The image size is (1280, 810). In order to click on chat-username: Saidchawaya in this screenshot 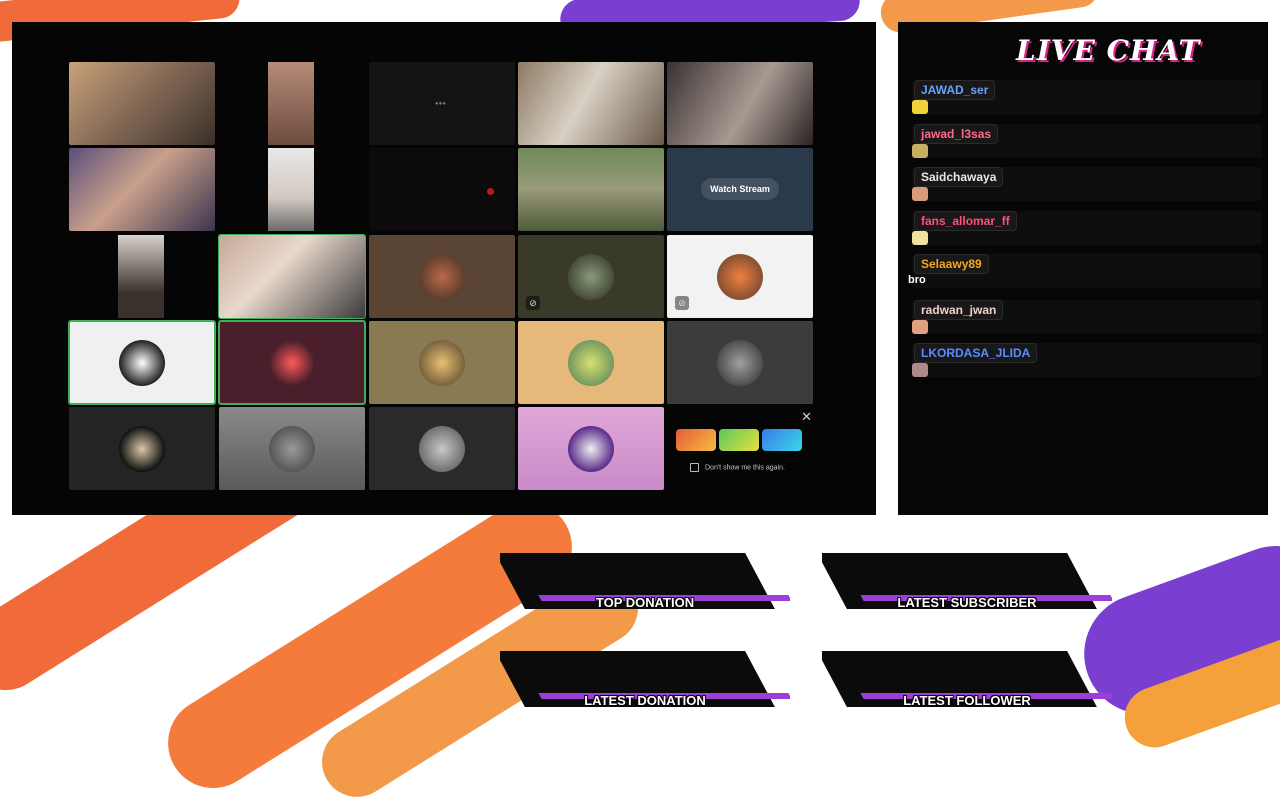, I will do `click(959, 177)`.